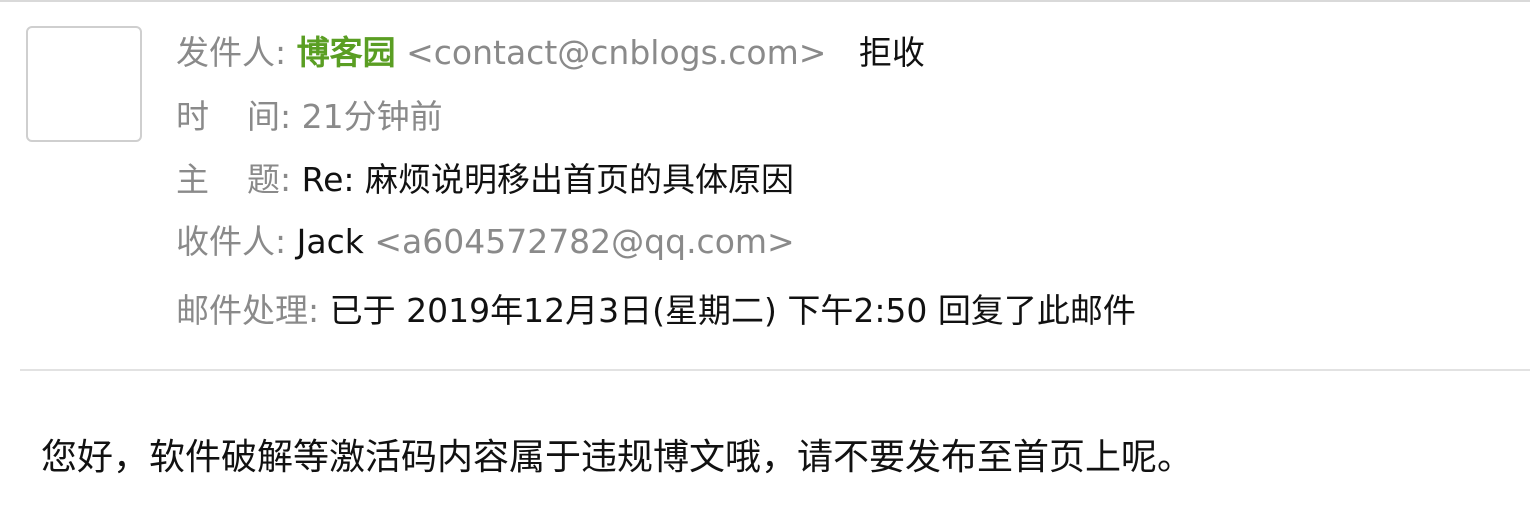  What do you see at coordinates (892, 52) in the screenshot?
I see `reject-link: 拒收` at bounding box center [892, 52].